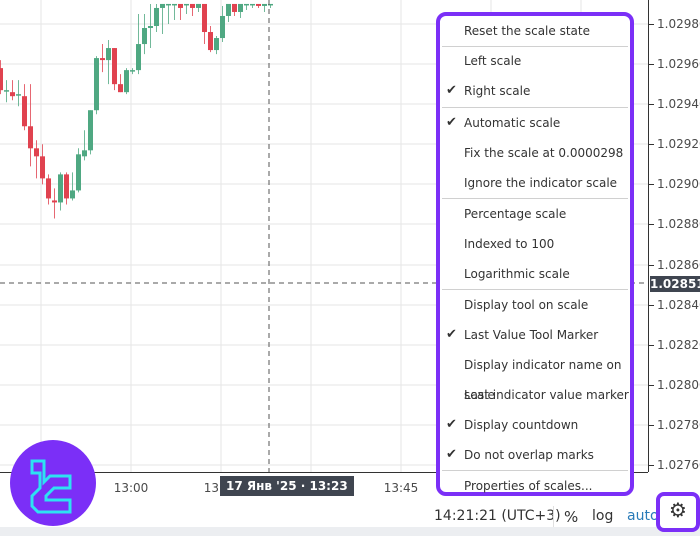 This screenshot has width=700, height=536. Describe the element at coordinates (509, 244) in the screenshot. I see `menu-item-label: Indexed to 100` at that location.